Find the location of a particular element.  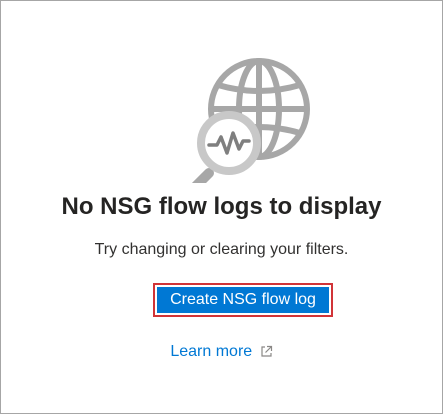

learn-more-link: Learn more is located at coordinates (221, 351).